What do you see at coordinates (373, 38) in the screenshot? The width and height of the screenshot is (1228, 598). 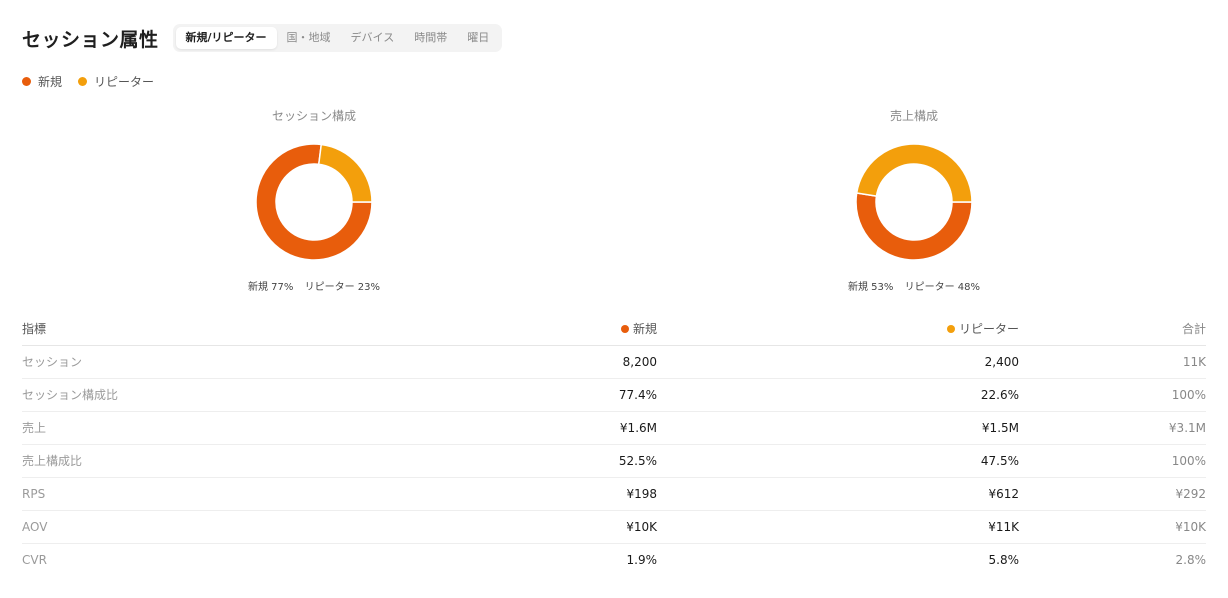 I see `tab-device: デバイス` at bounding box center [373, 38].